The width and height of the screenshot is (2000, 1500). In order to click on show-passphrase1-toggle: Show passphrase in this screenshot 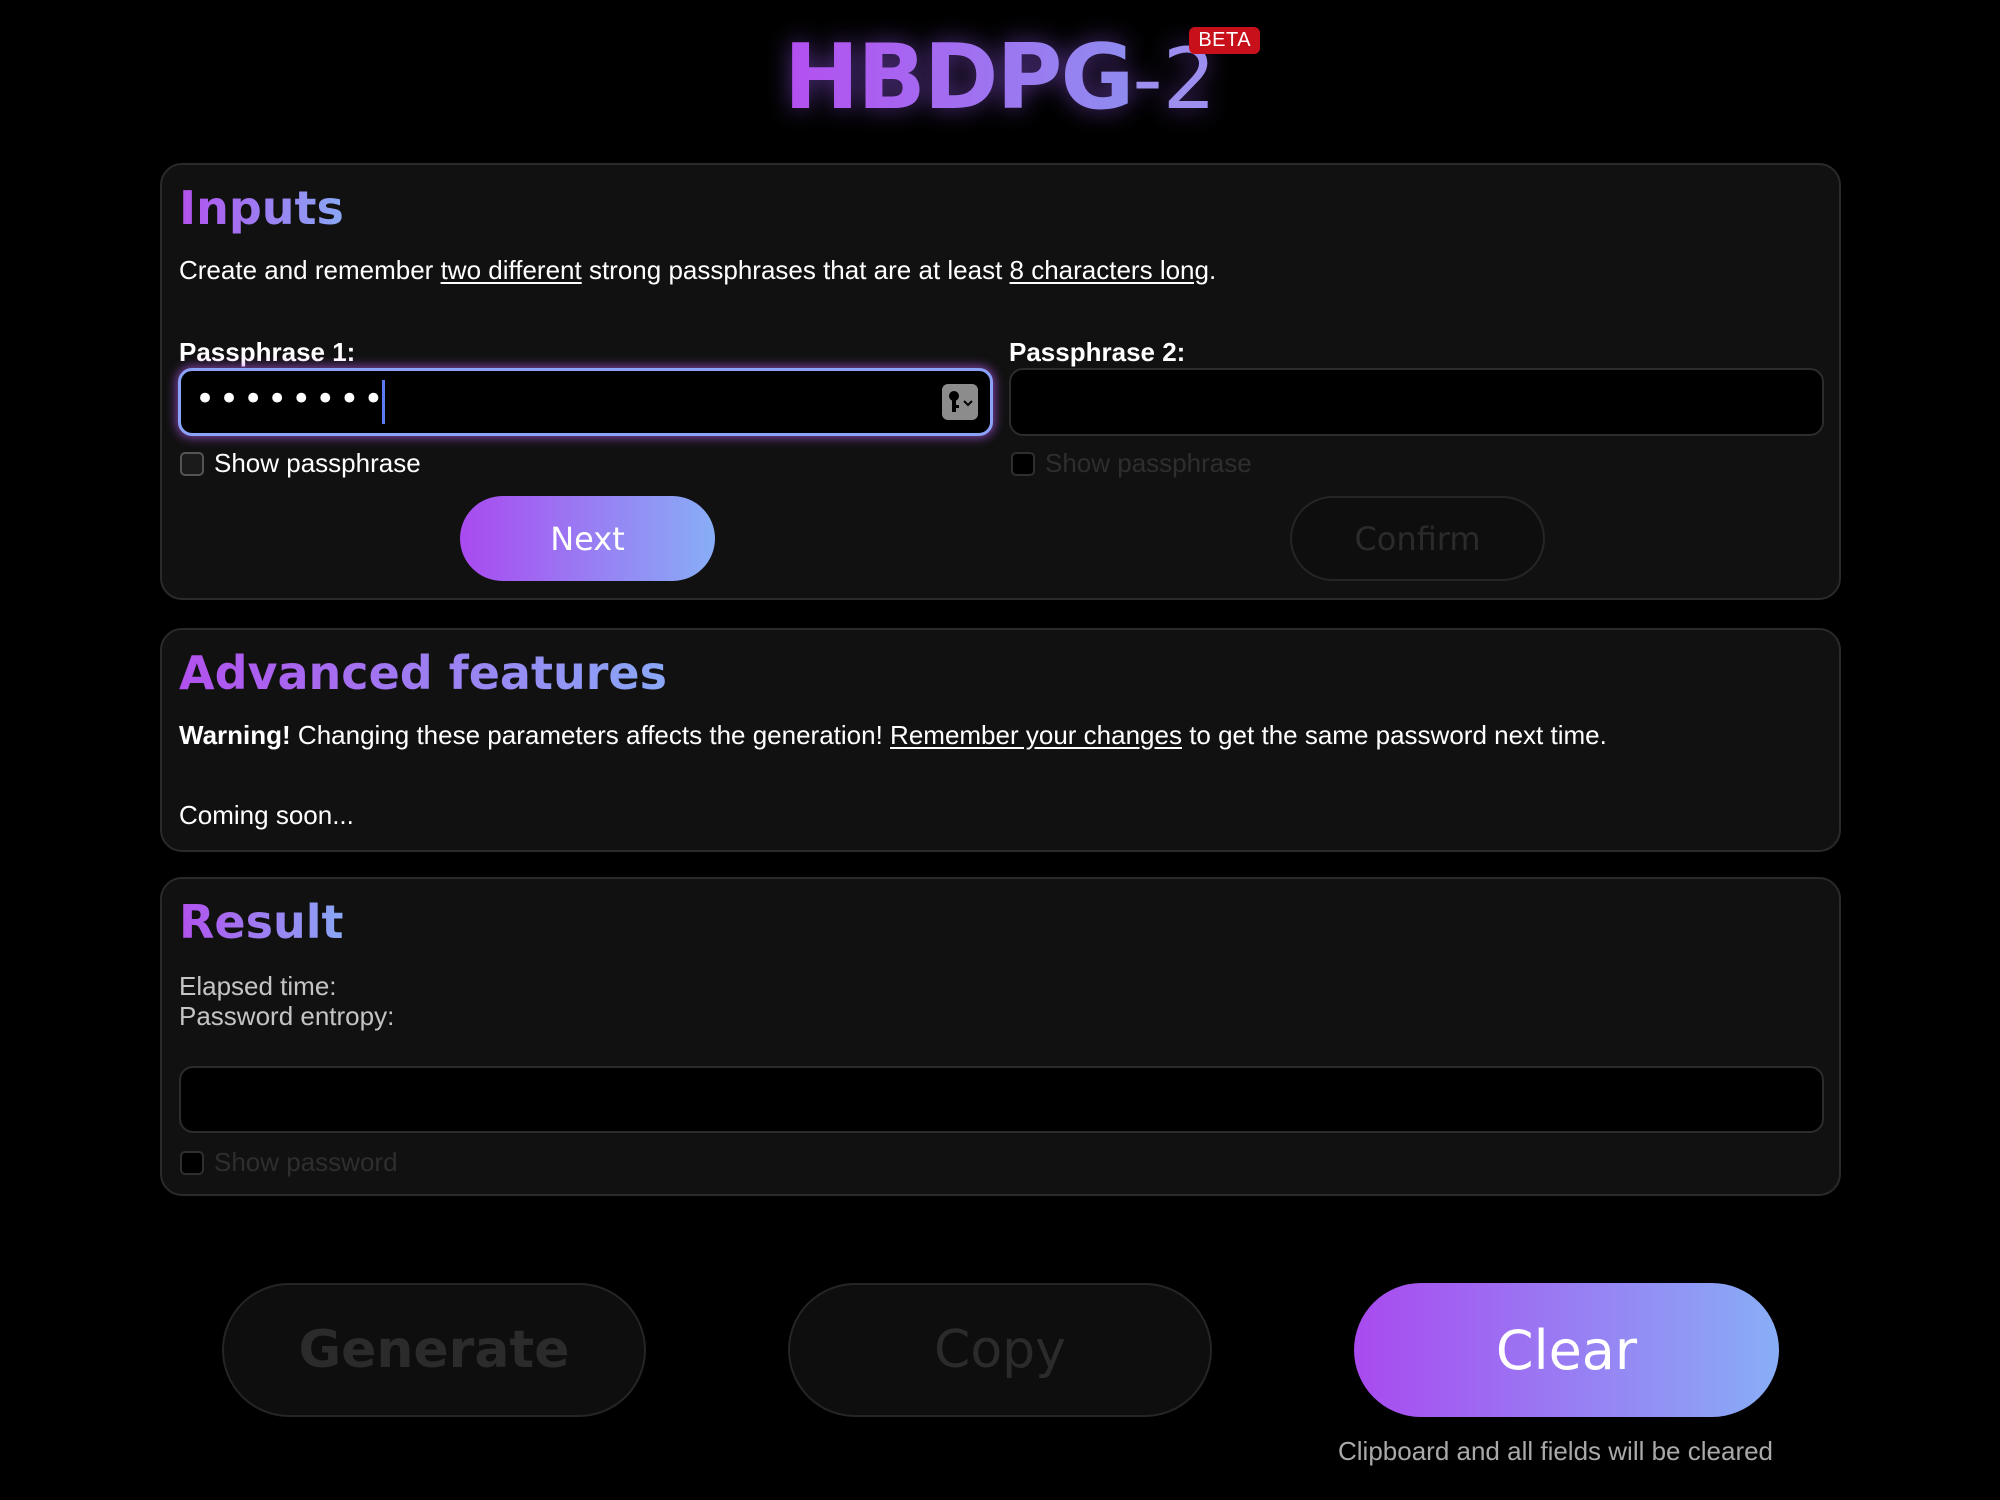, I will do `click(300, 463)`.